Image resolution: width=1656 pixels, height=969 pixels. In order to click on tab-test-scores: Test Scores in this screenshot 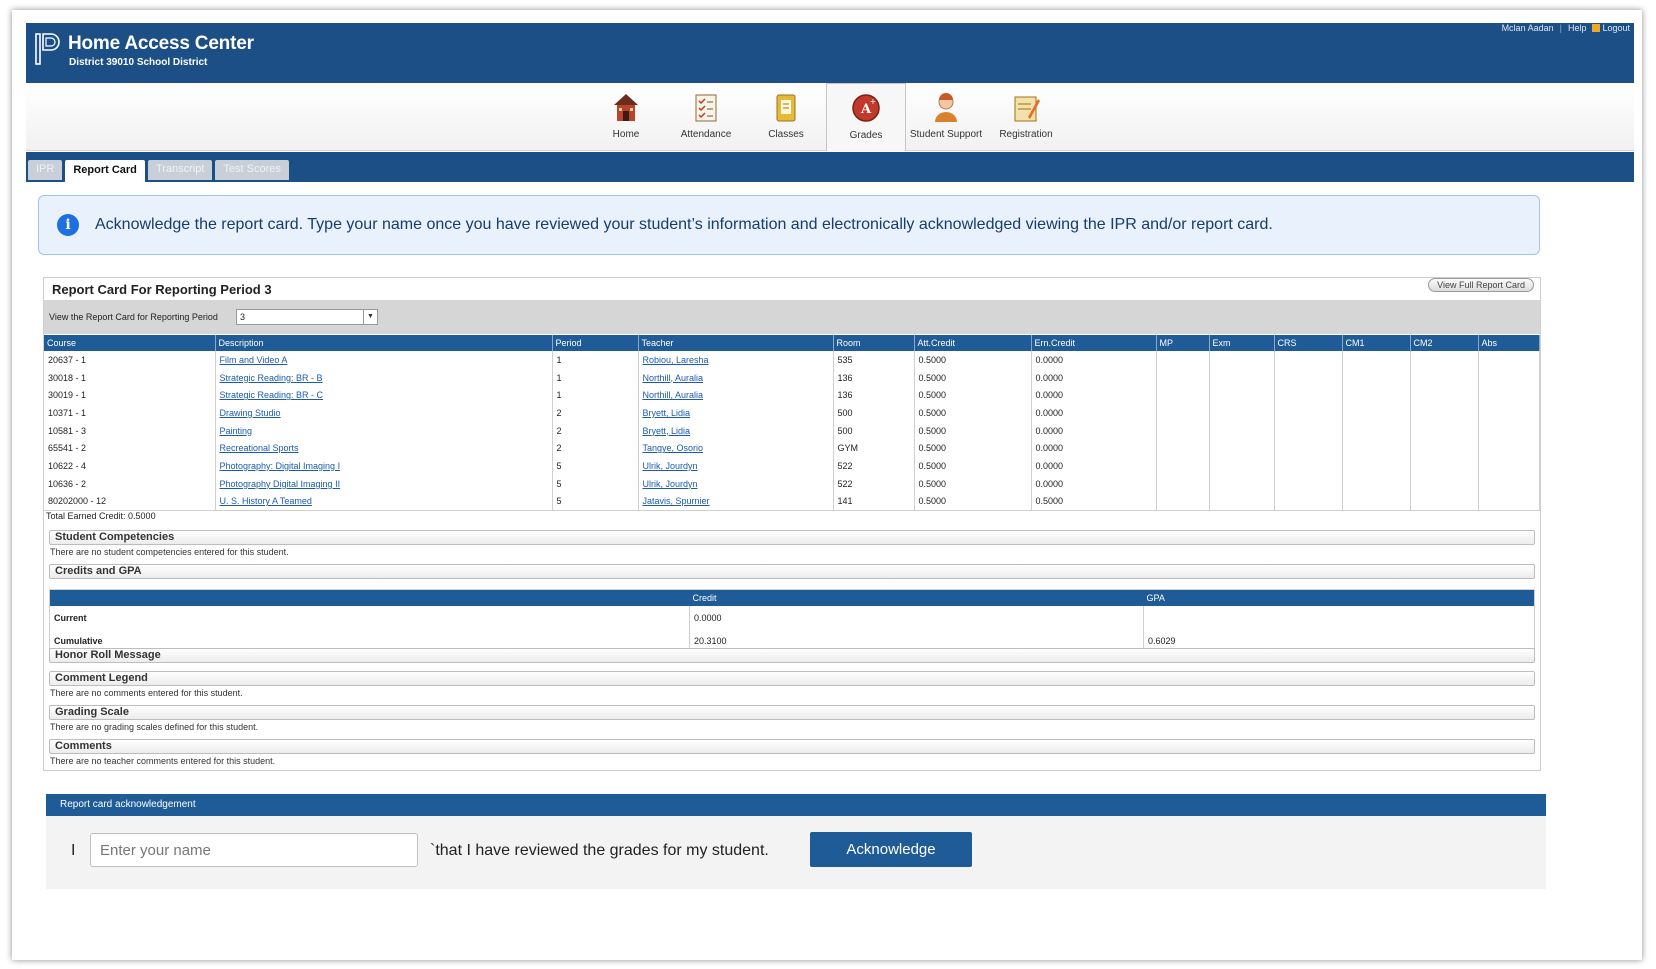, I will do `click(252, 170)`.